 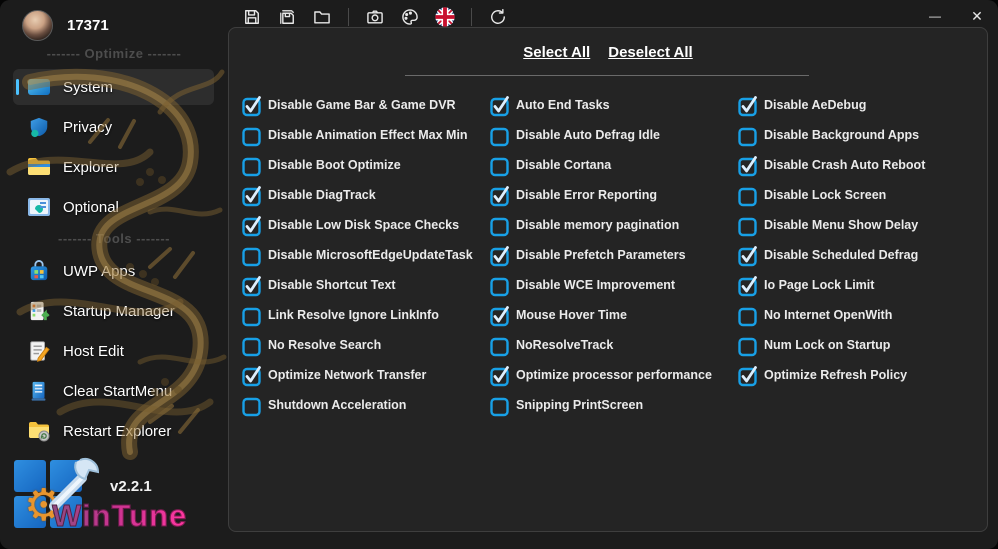 I want to click on checkbox-label: Auto End Tasks, so click(x=563, y=105).